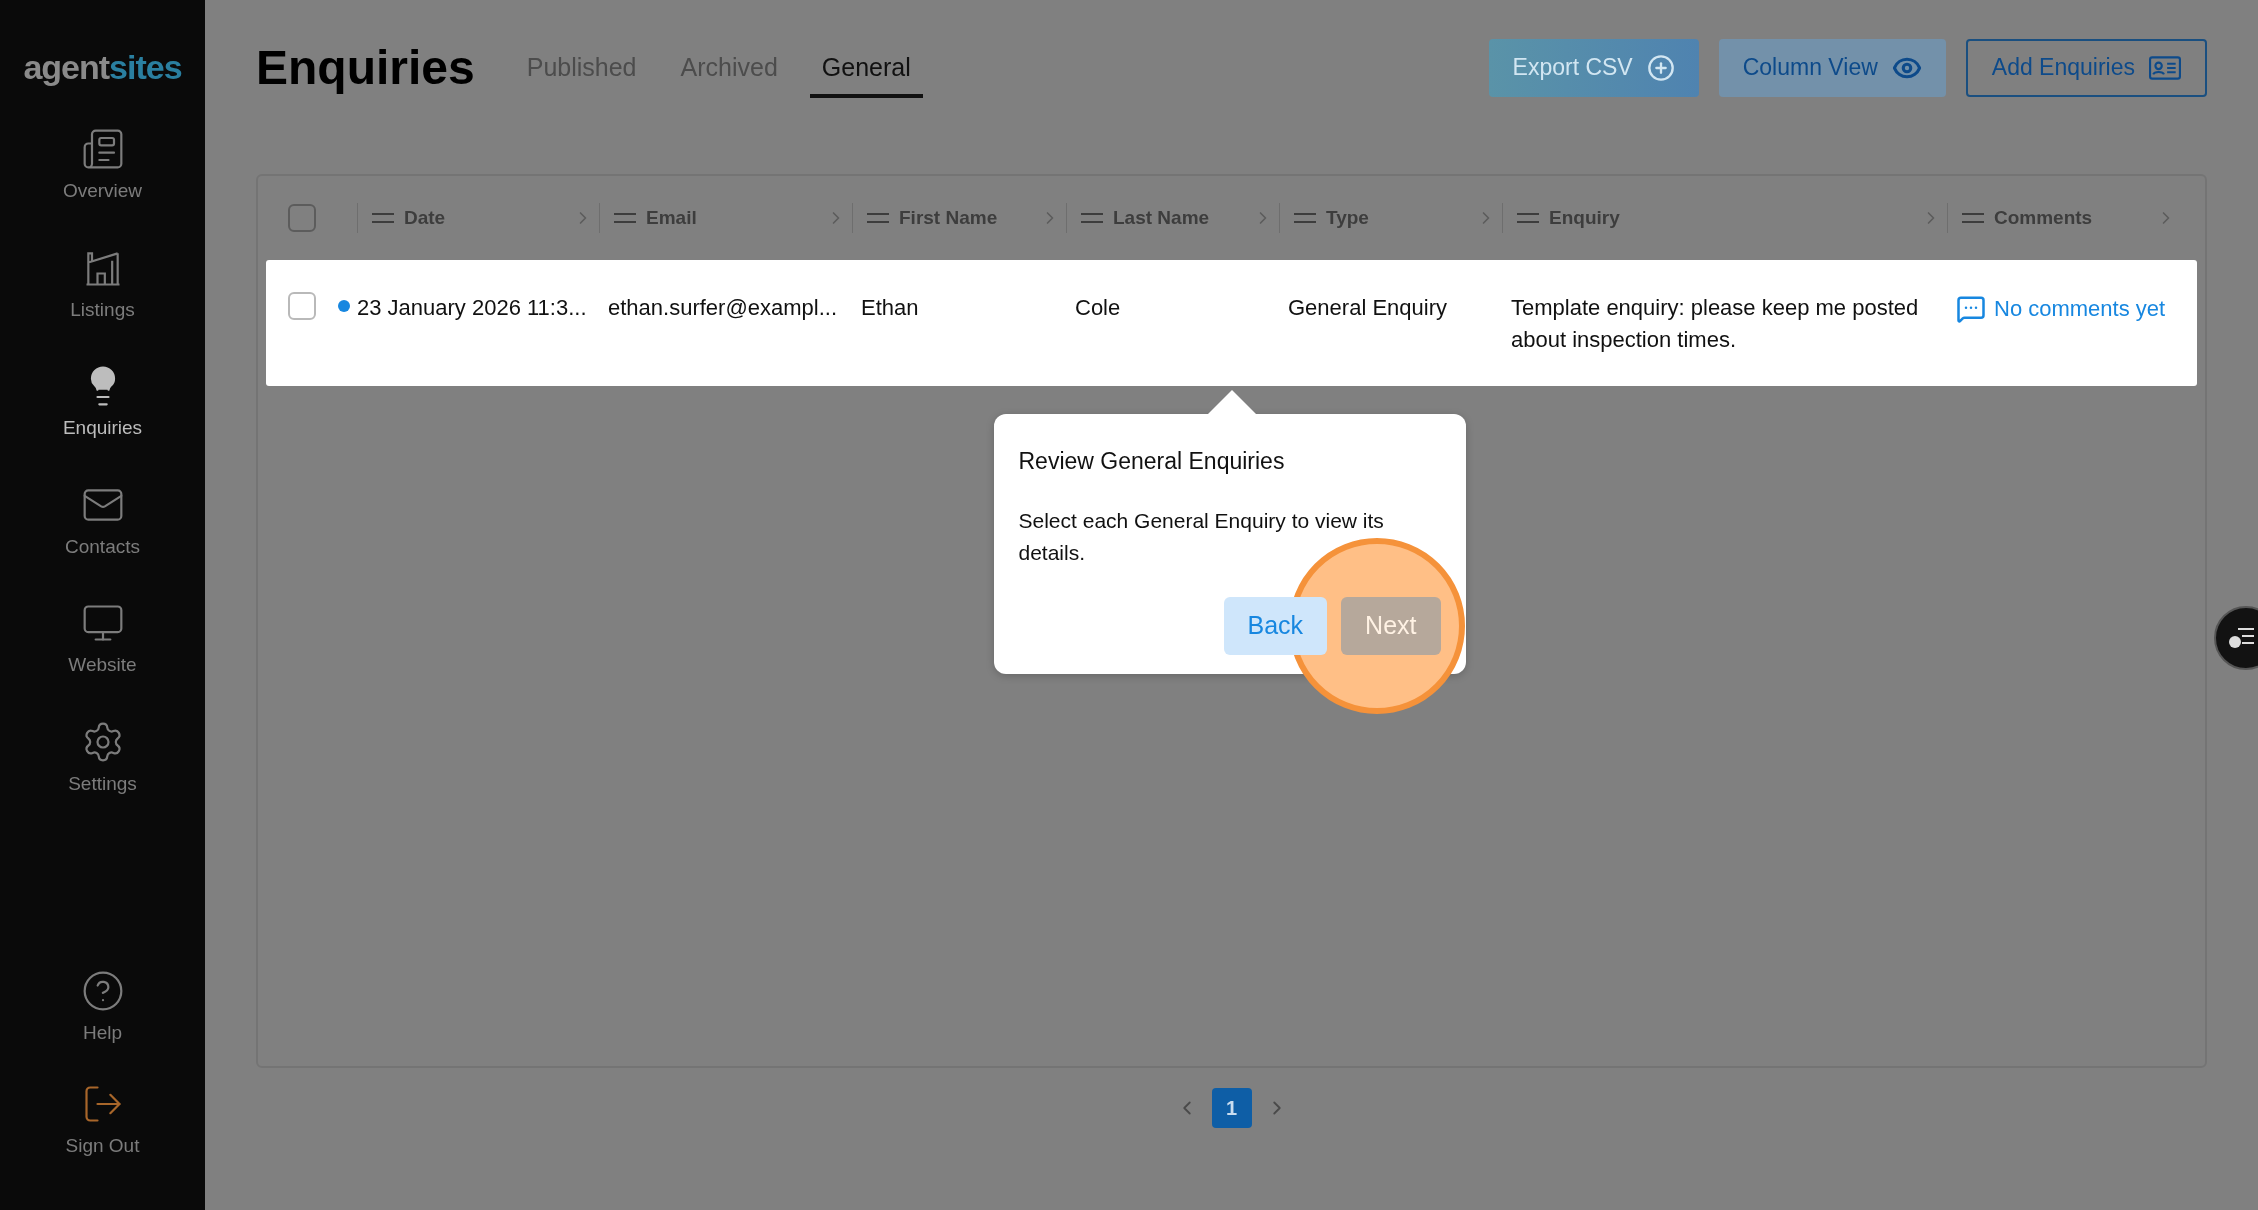  I want to click on column-header: Enquiry, so click(1730, 218).